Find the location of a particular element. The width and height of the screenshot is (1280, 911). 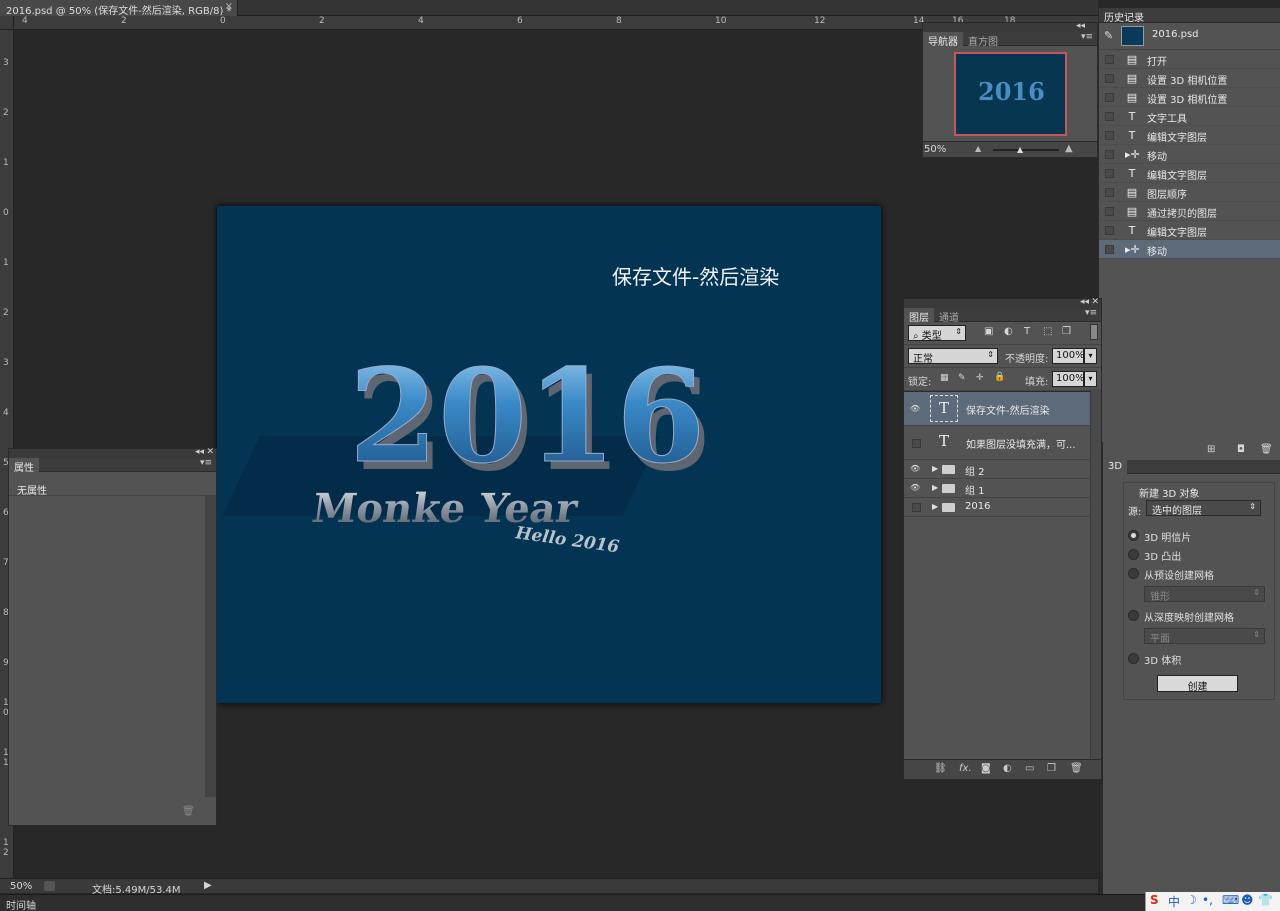

zoom-out-icon: ▲ is located at coordinates (978, 148).